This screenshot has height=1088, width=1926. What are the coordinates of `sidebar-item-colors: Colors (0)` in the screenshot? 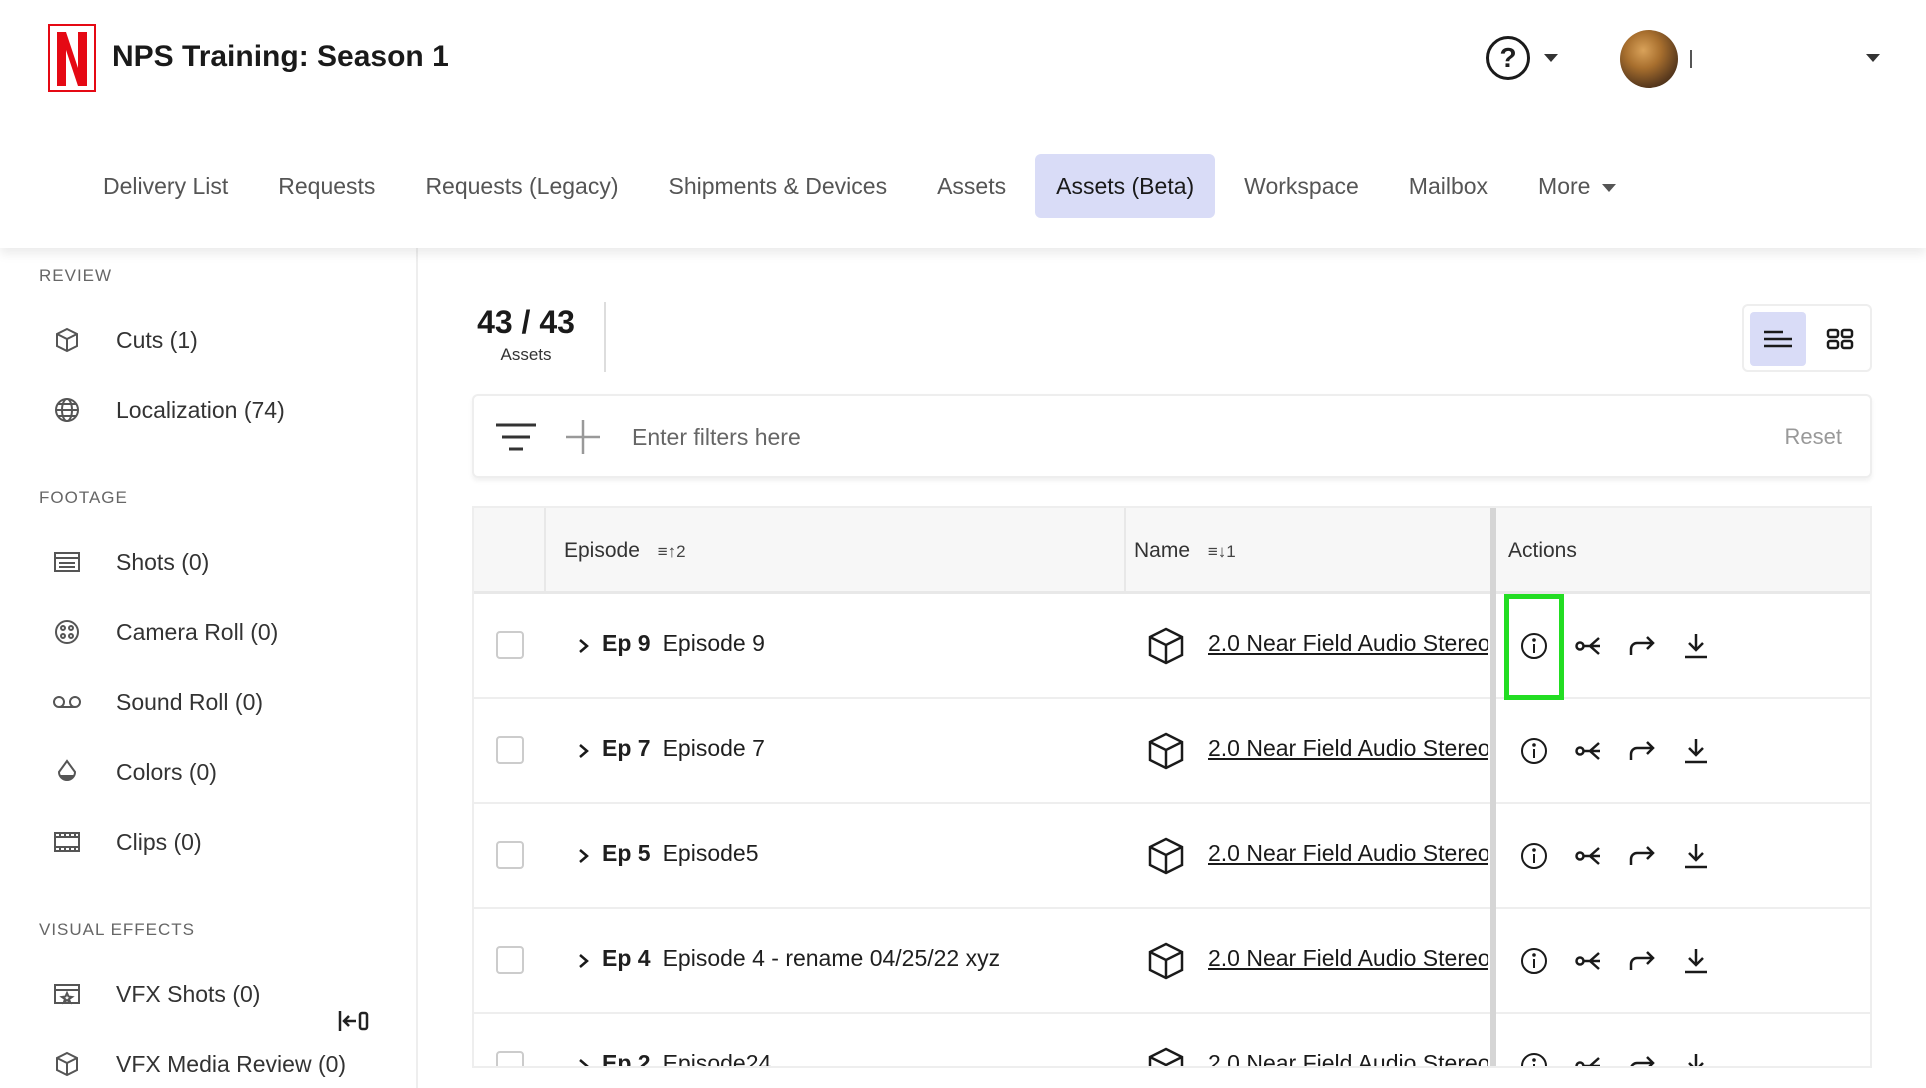 It's located at (134, 772).